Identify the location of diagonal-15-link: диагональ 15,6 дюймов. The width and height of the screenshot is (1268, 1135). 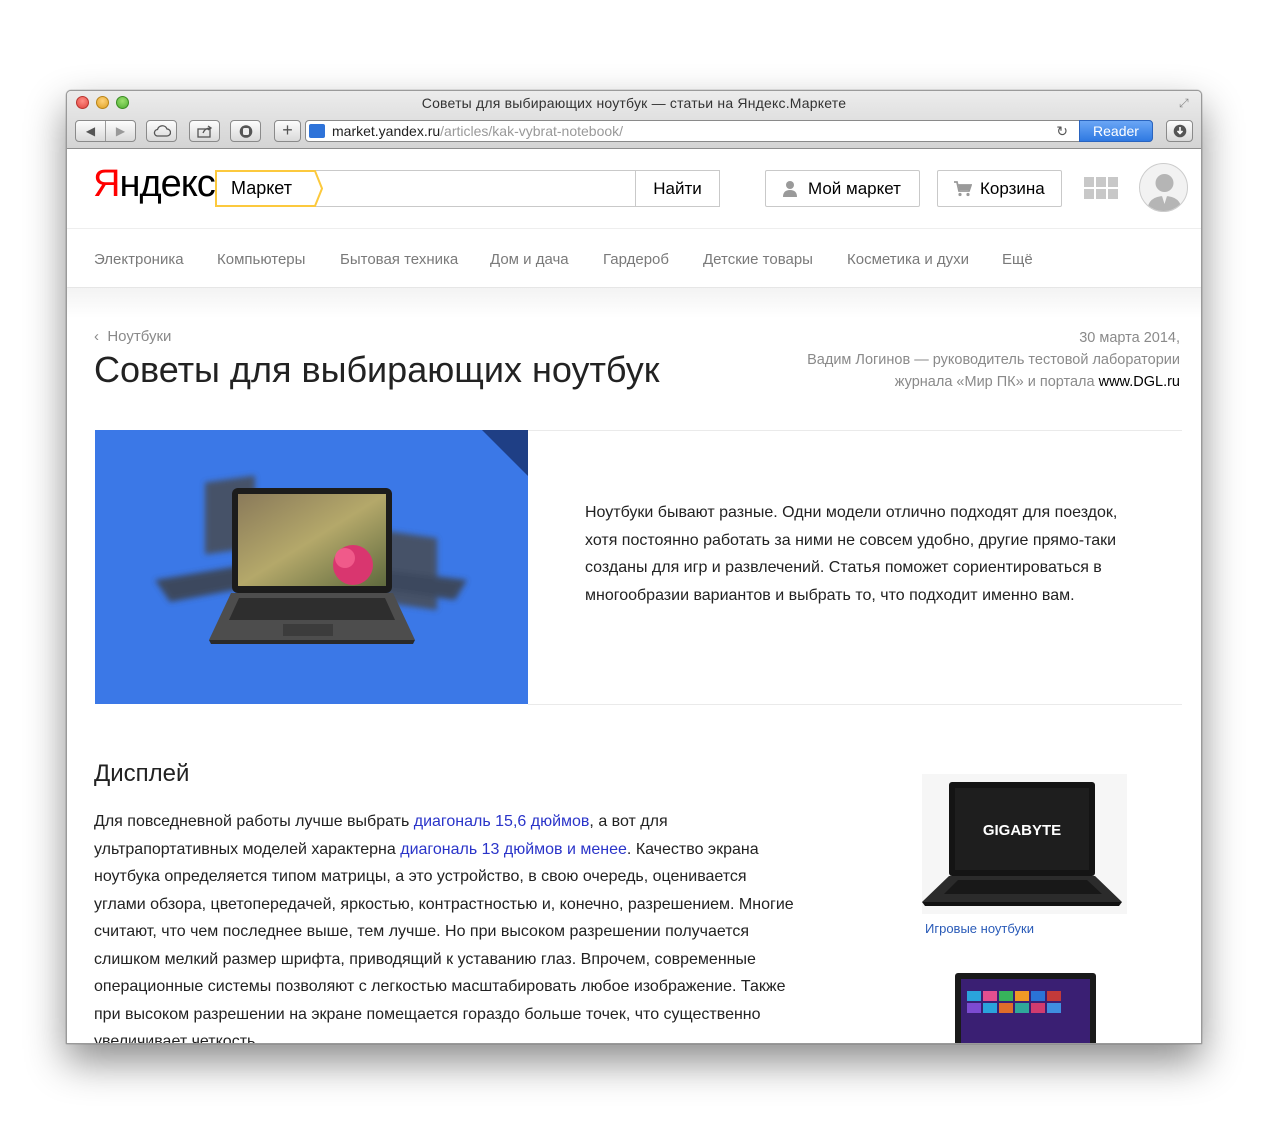
(502, 821).